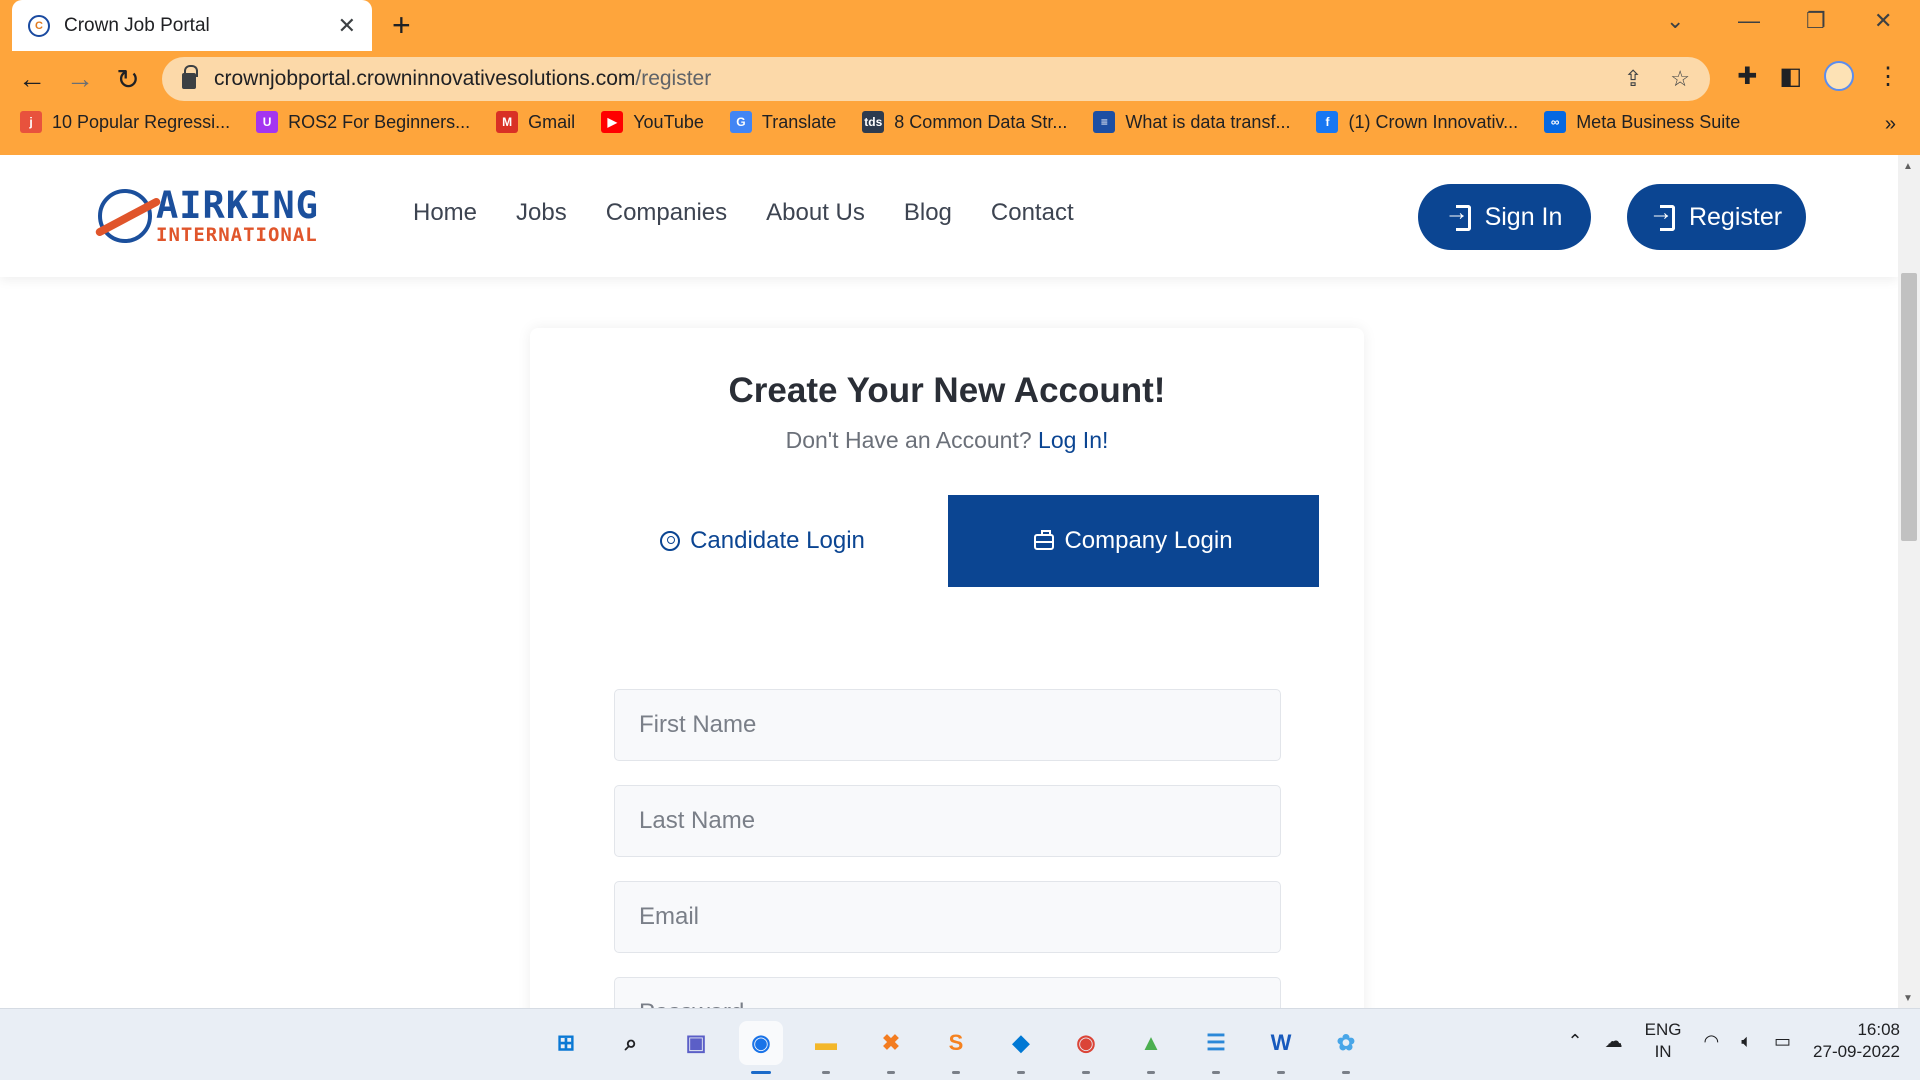 The width and height of the screenshot is (1920, 1080). What do you see at coordinates (826, 1042) in the screenshot?
I see `taskbar-glyph: ▬` at bounding box center [826, 1042].